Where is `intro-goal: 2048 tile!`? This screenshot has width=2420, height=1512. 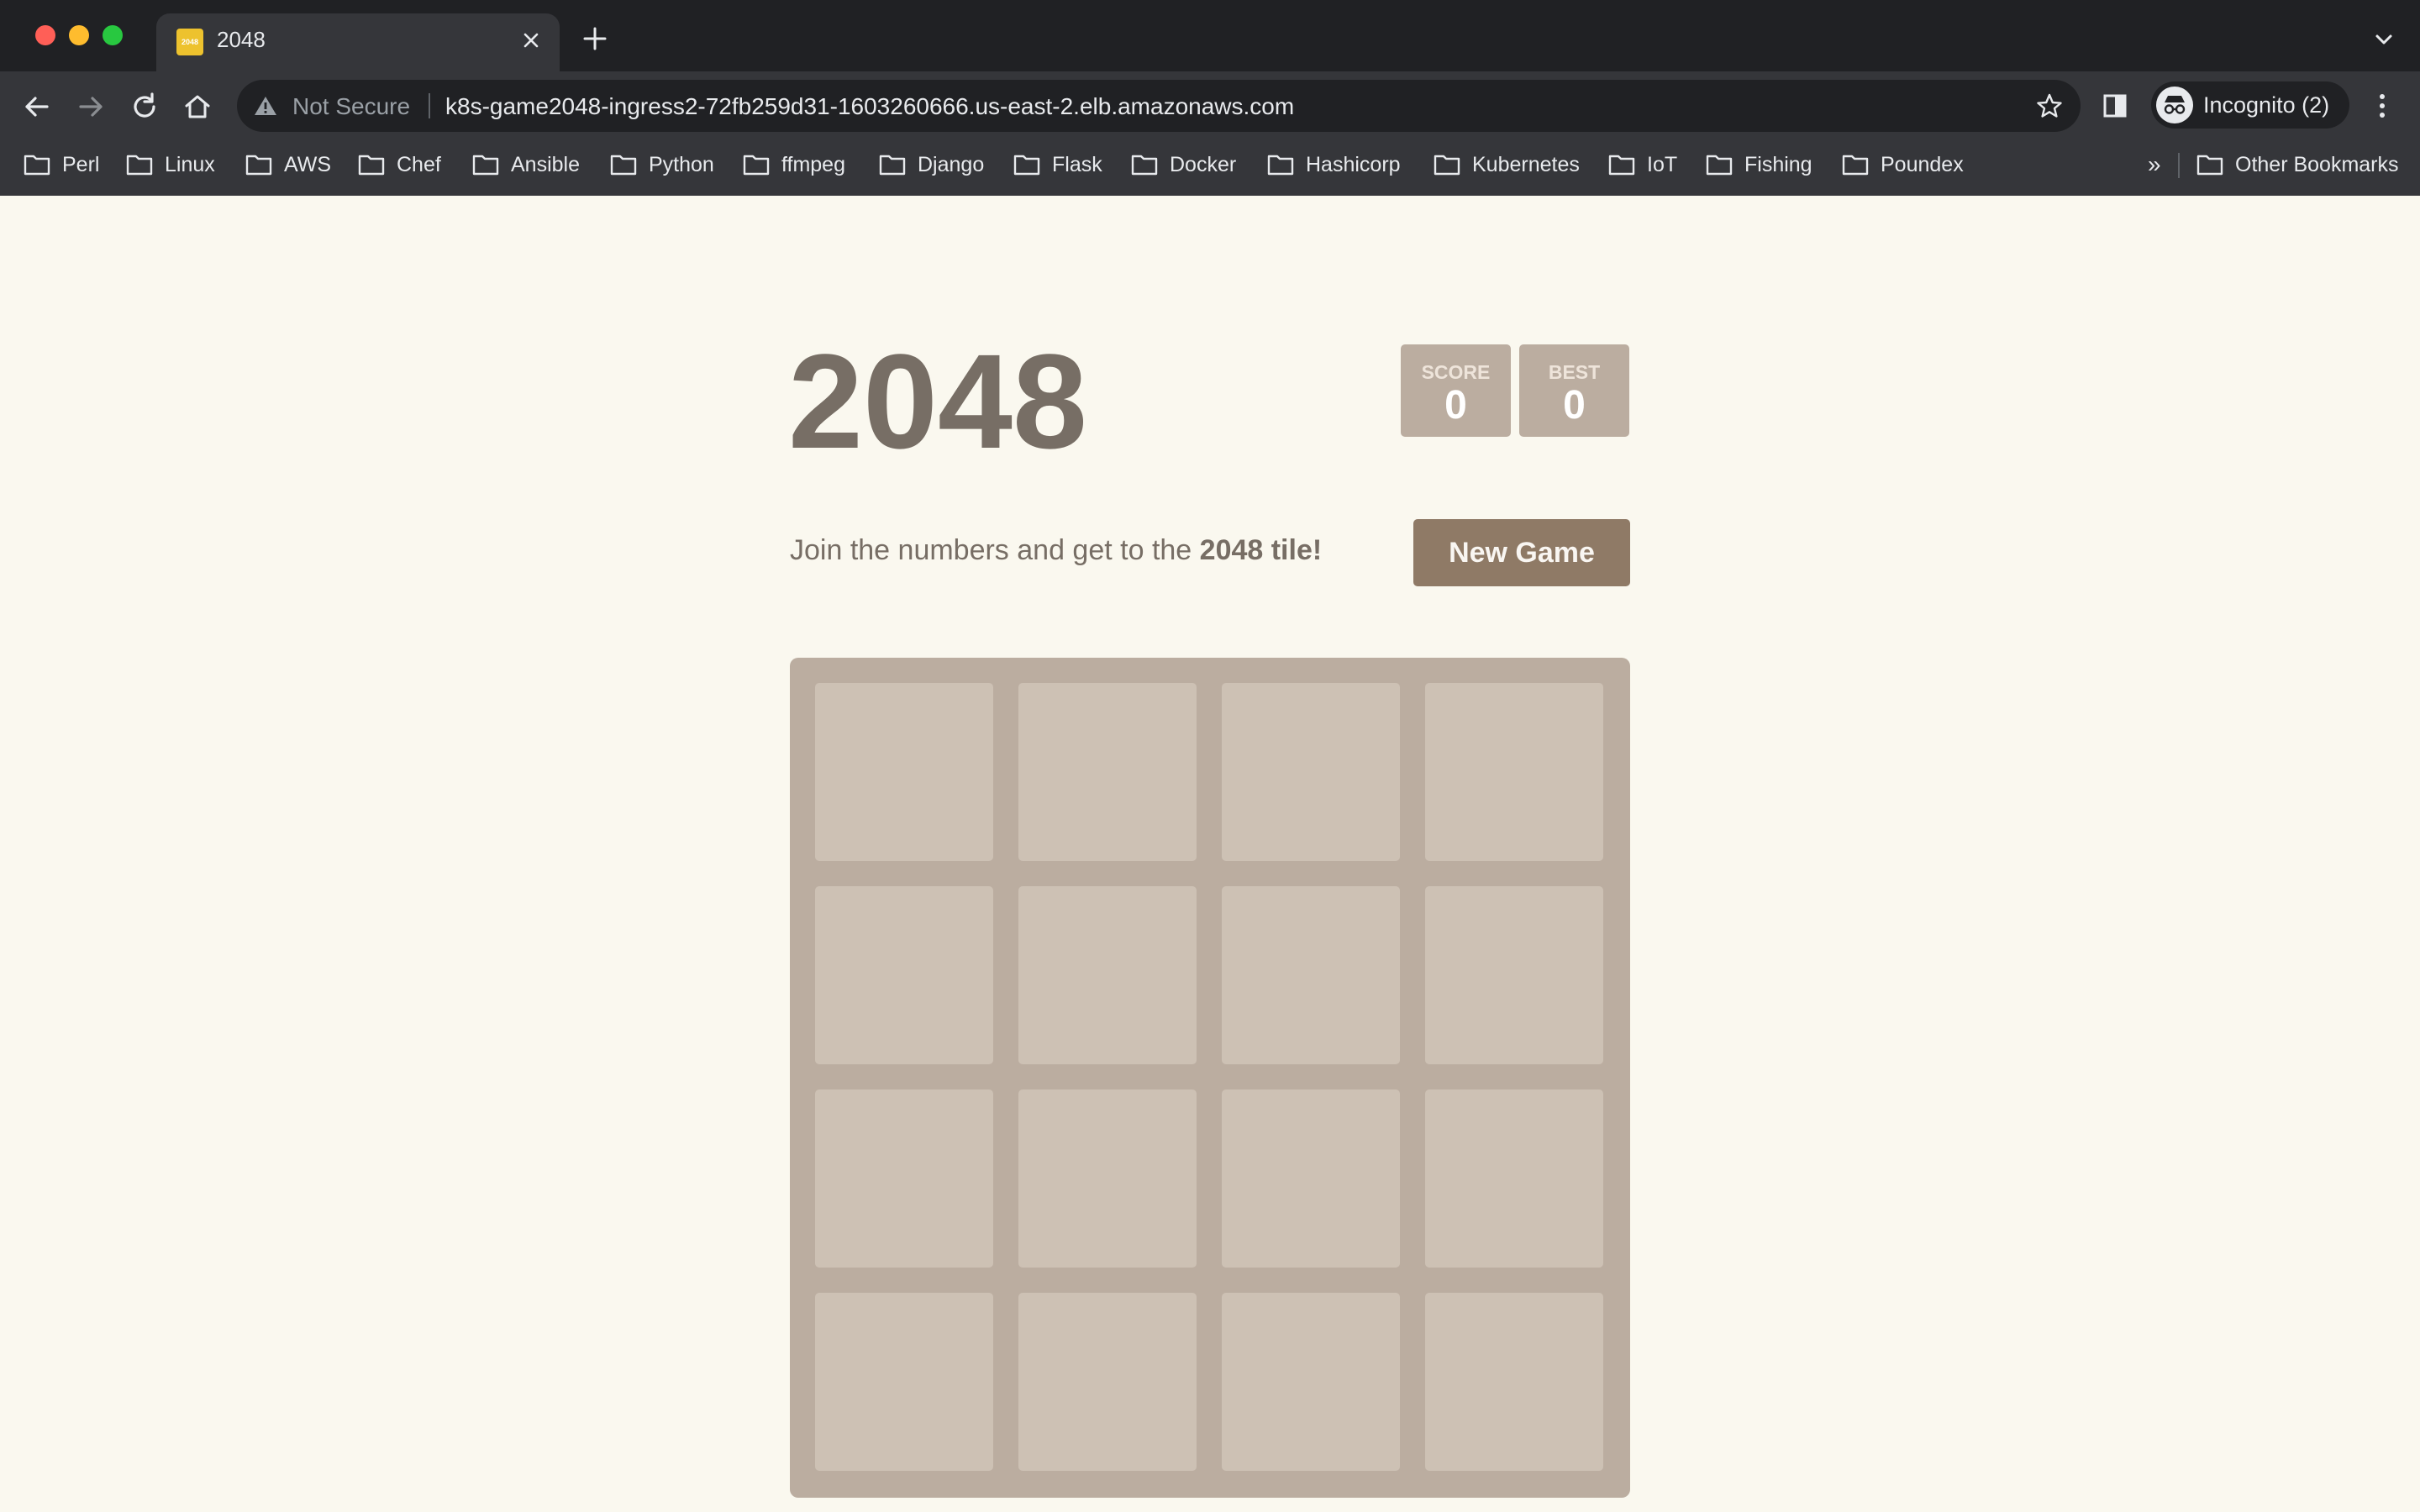
intro-goal: 2048 tile! is located at coordinates (1261, 550).